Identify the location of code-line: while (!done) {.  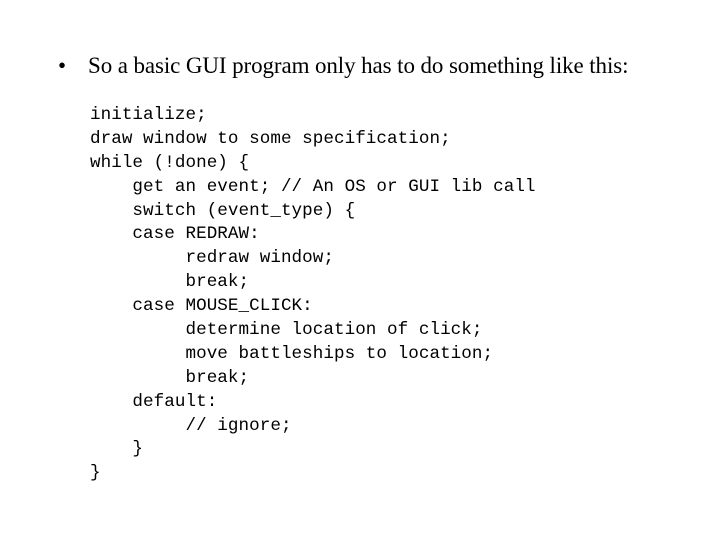
(170, 162).